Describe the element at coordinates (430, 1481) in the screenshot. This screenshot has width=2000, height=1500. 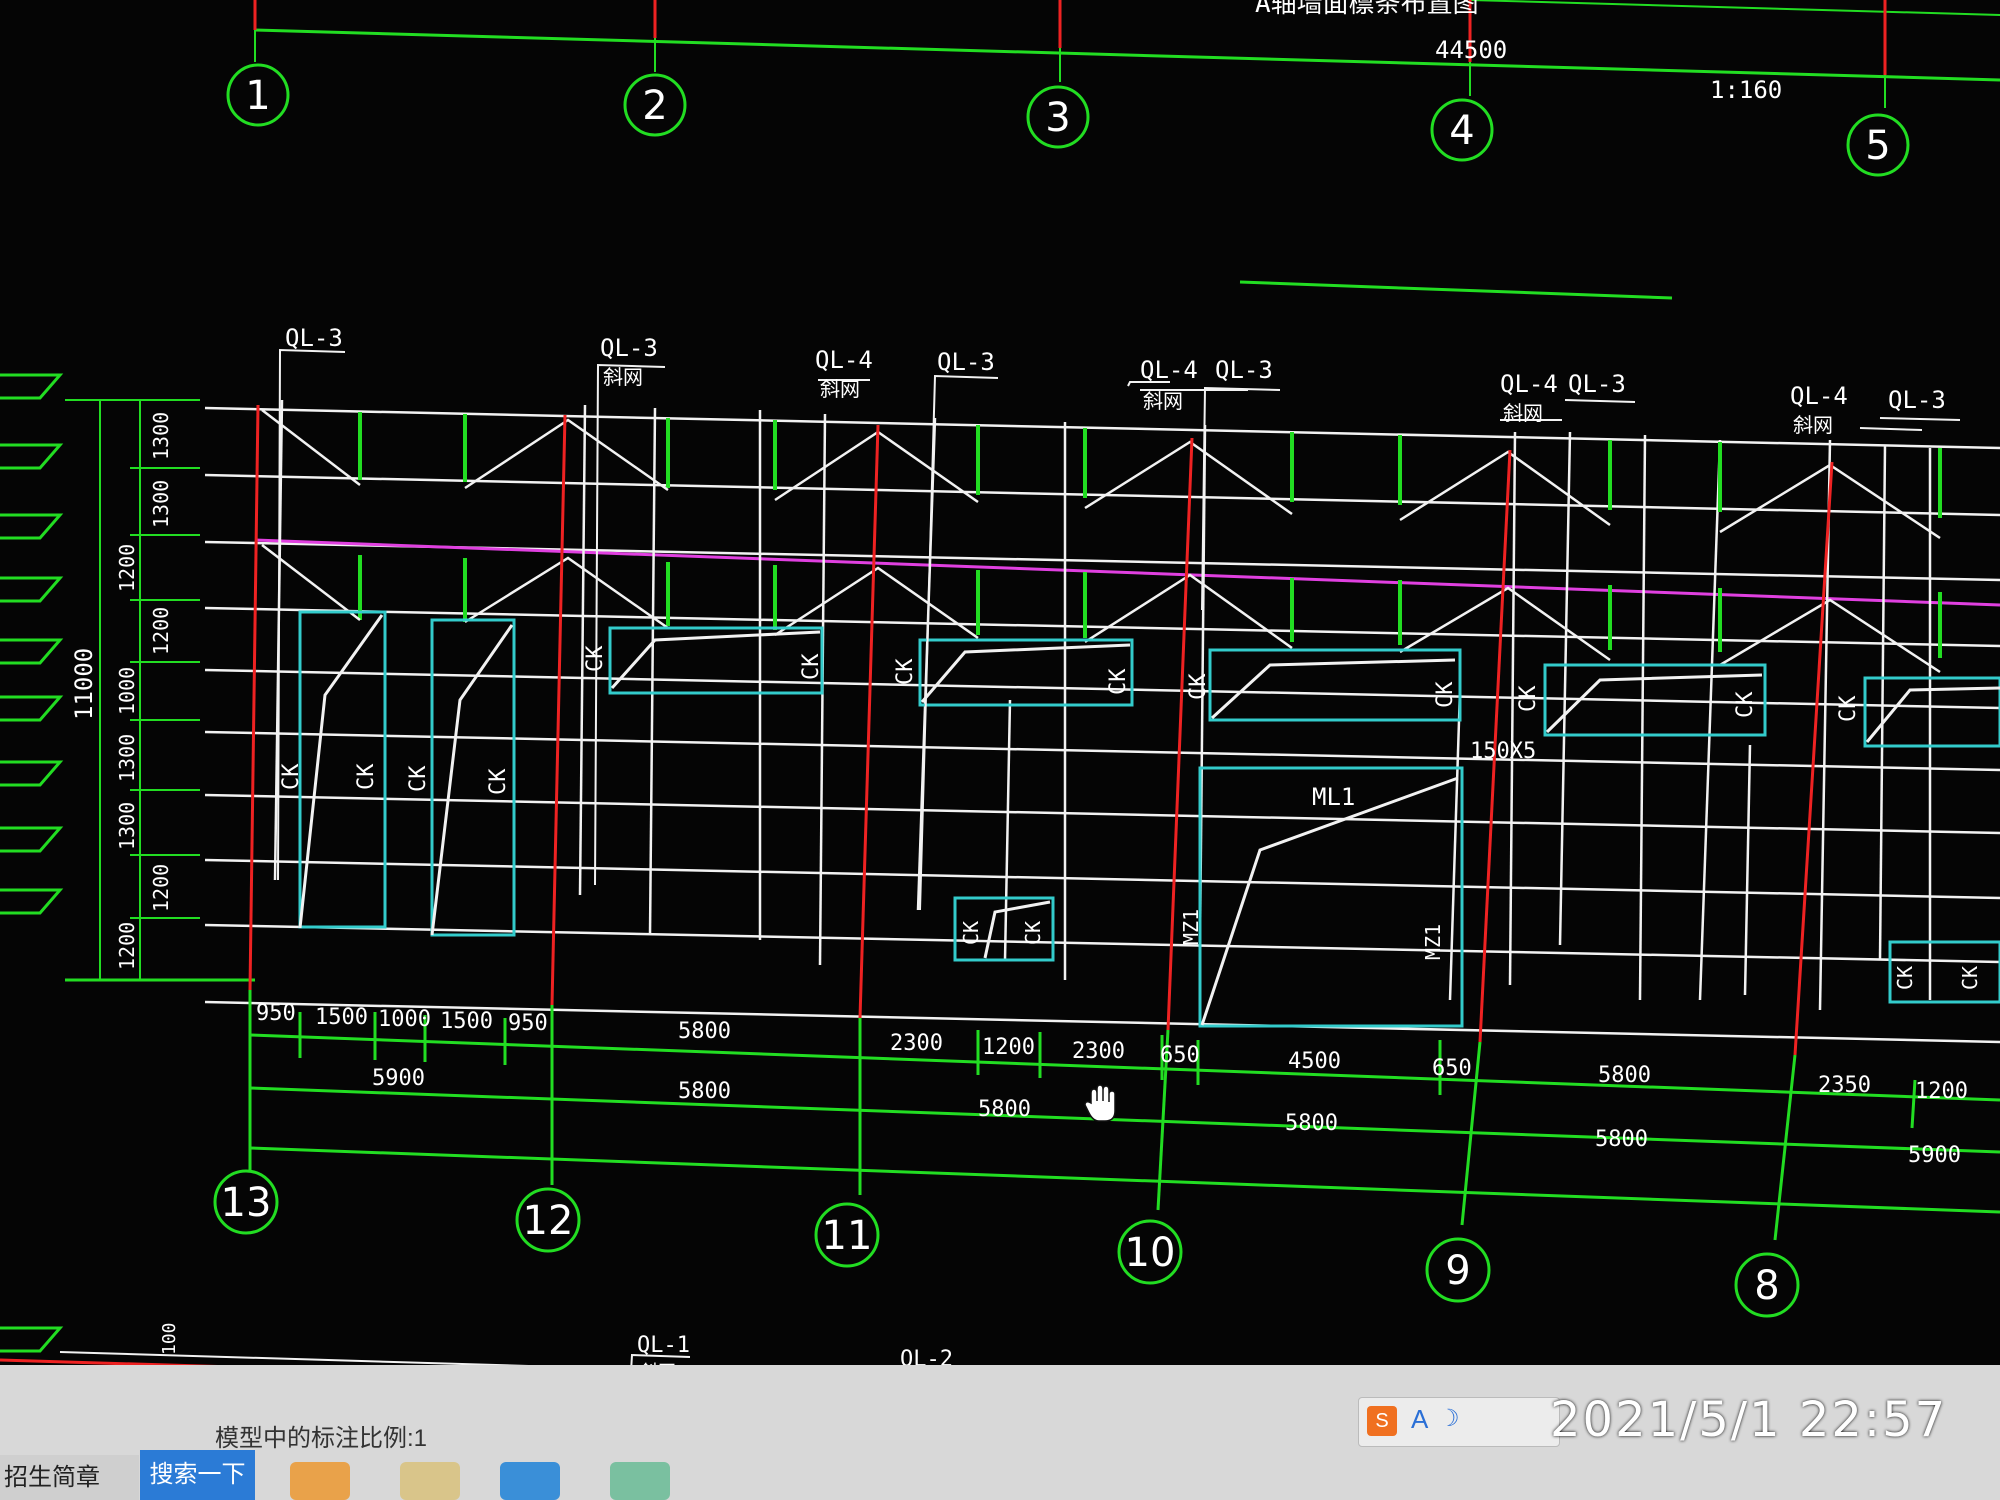
I see `folder-icon` at that location.